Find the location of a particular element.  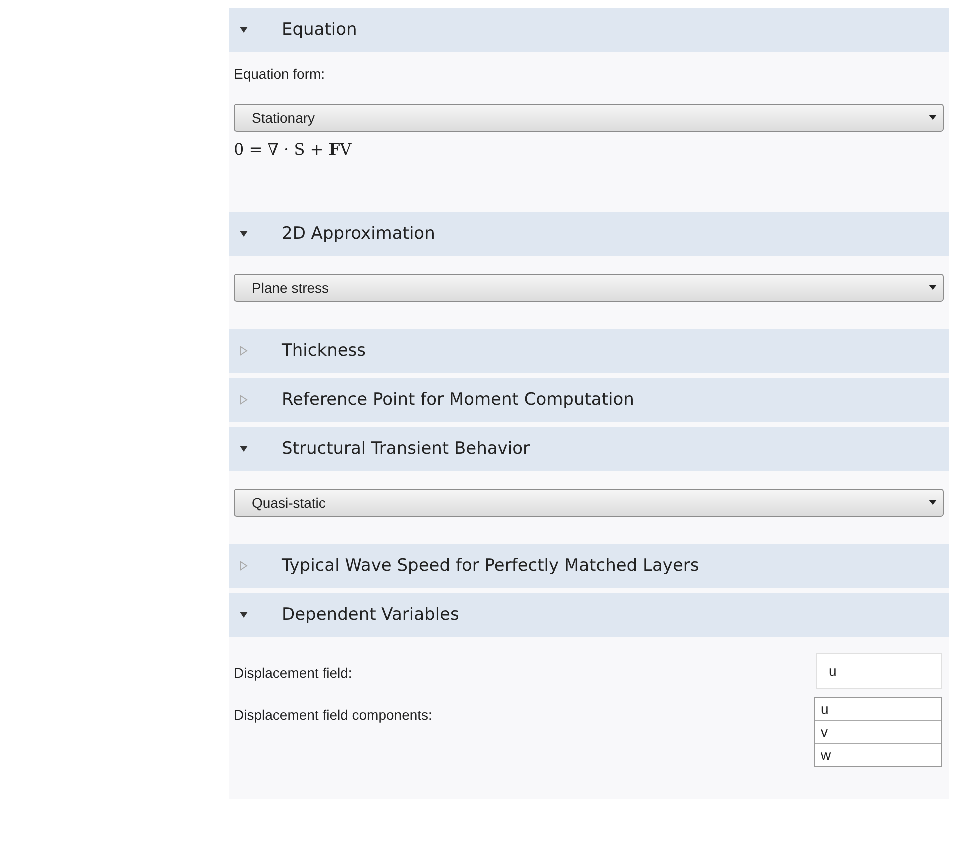

dropdown: Quasi-static is located at coordinates (589, 503).